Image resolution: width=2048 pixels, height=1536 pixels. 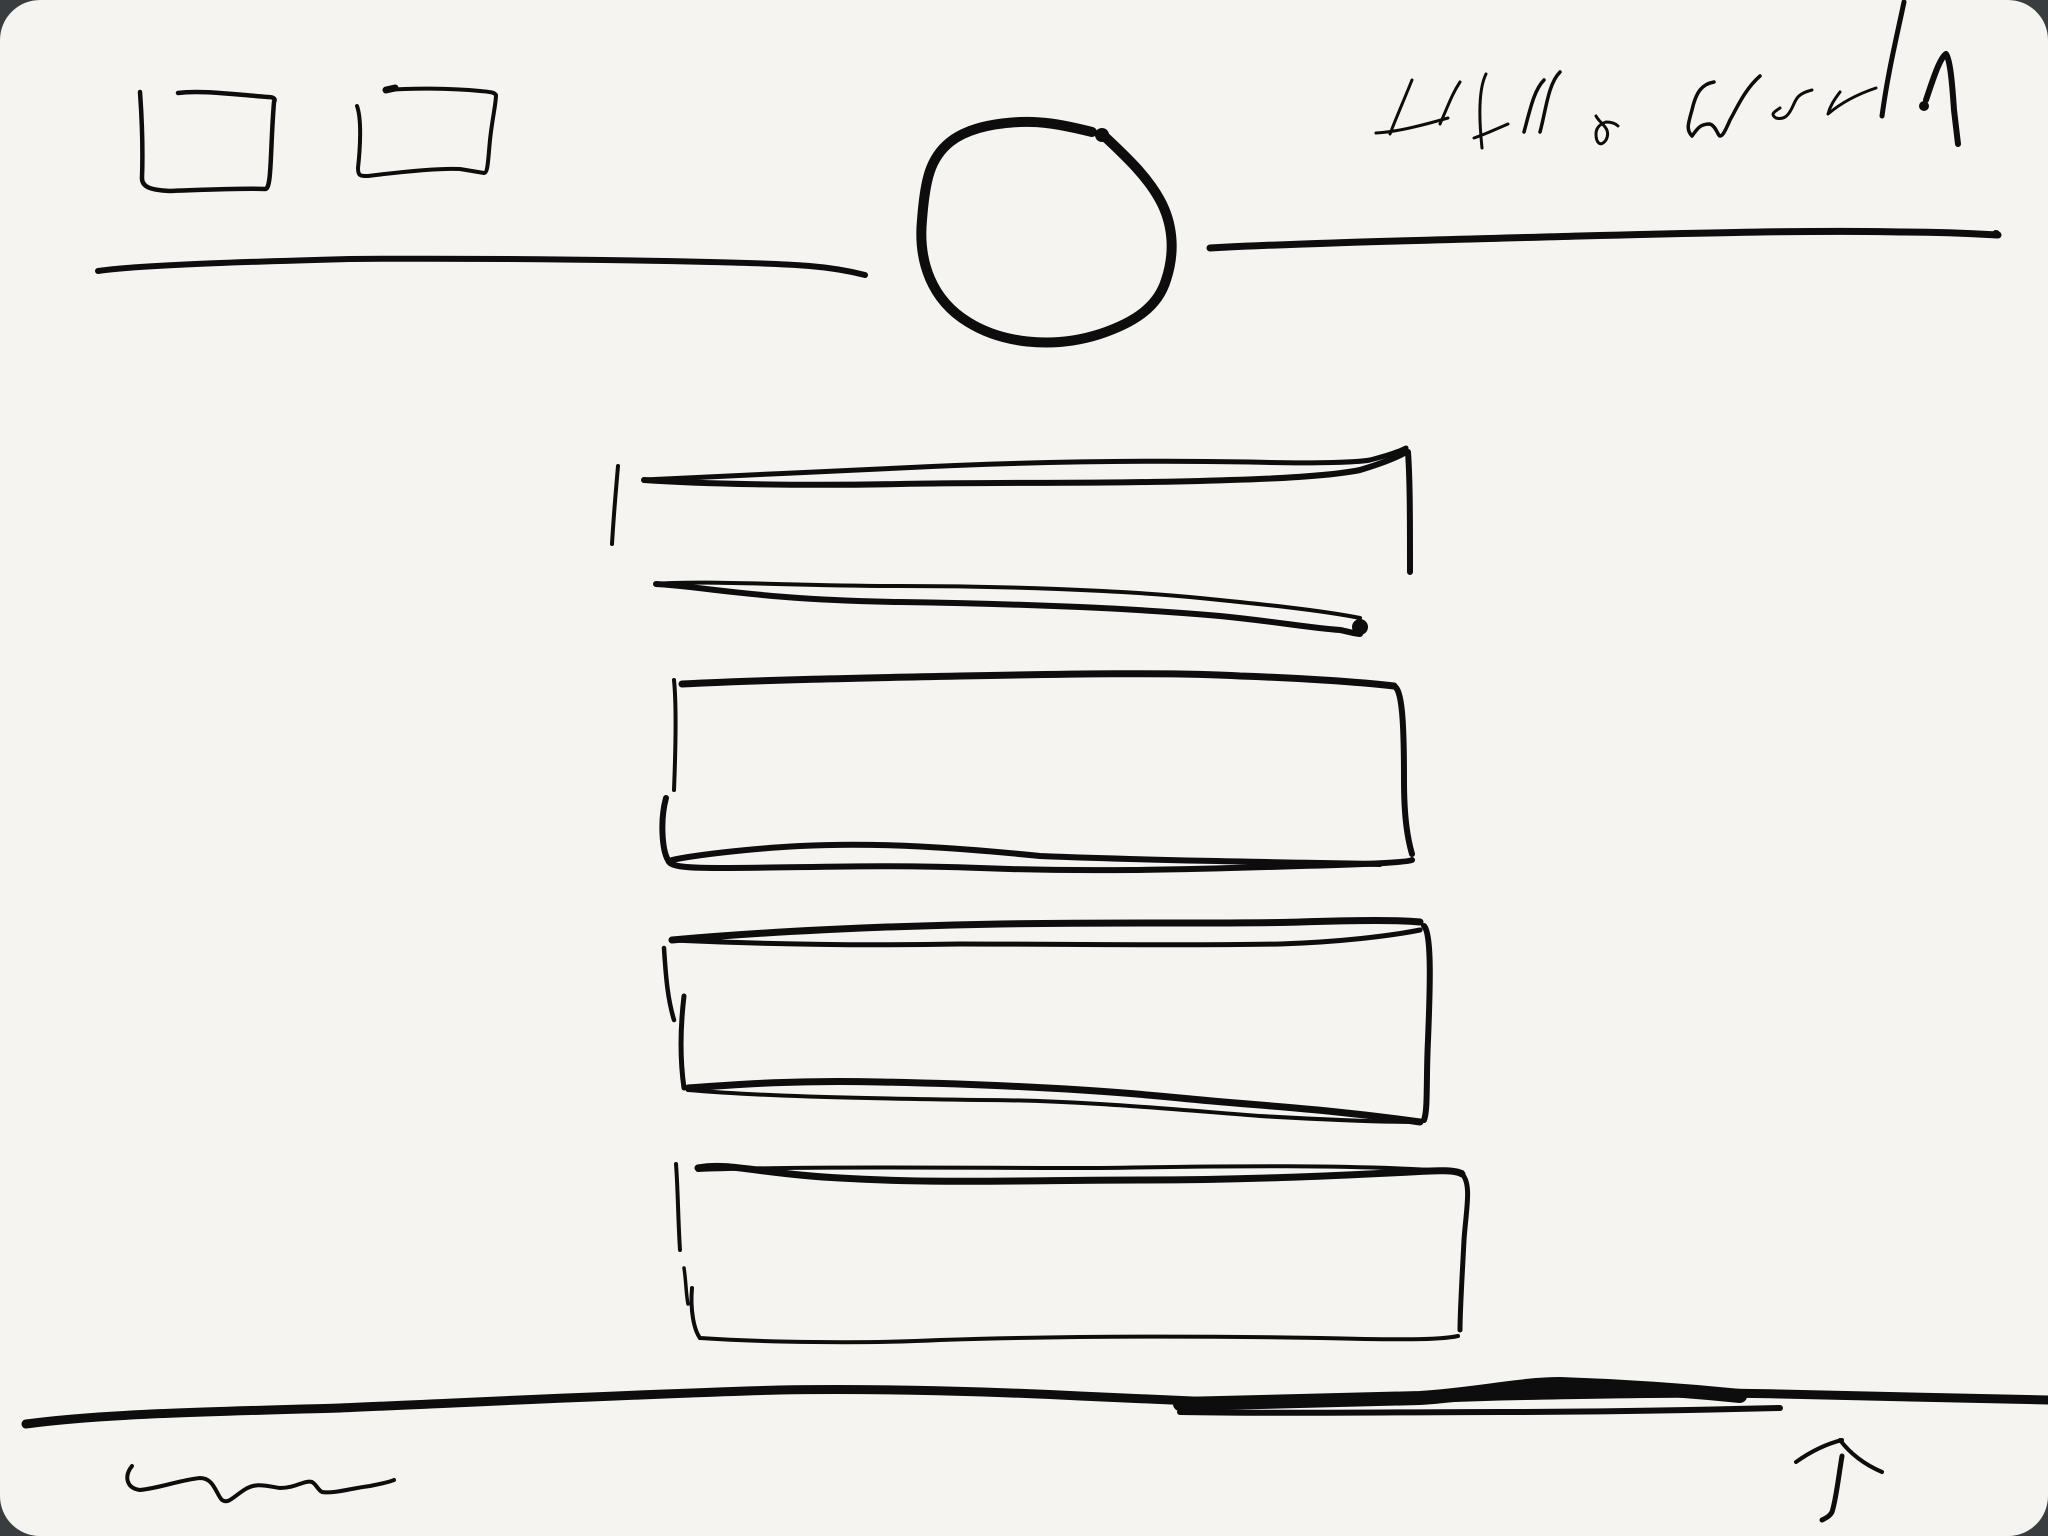 I want to click on header-right-rule, so click(x=1604, y=239).